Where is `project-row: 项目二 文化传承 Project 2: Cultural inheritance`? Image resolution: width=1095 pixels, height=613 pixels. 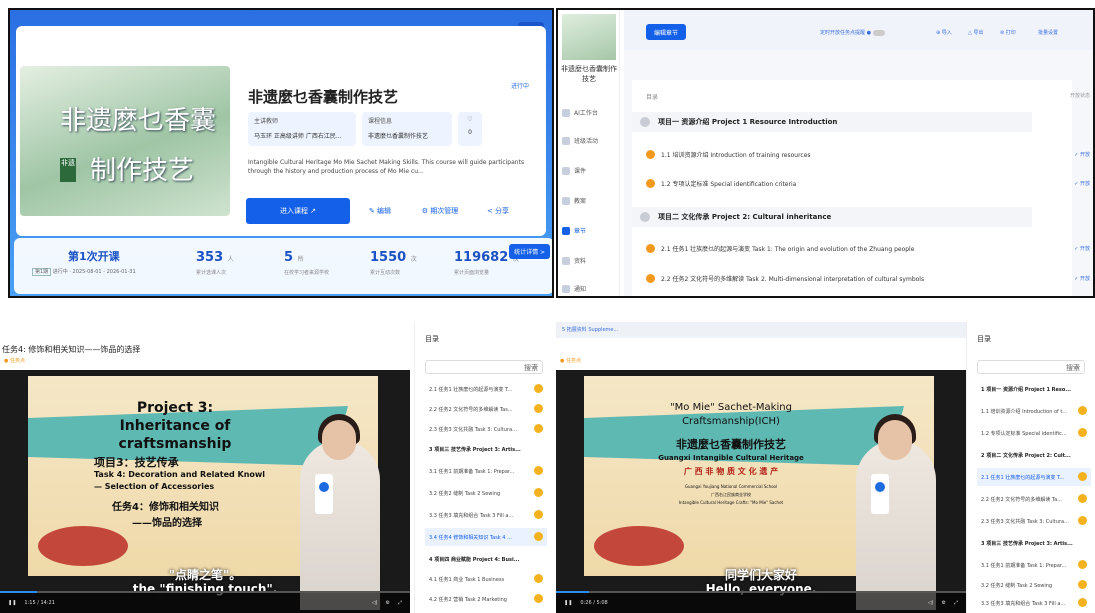
project-row: 项目二 文化传承 Project 2: Cultural inheritance is located at coordinates (832, 217).